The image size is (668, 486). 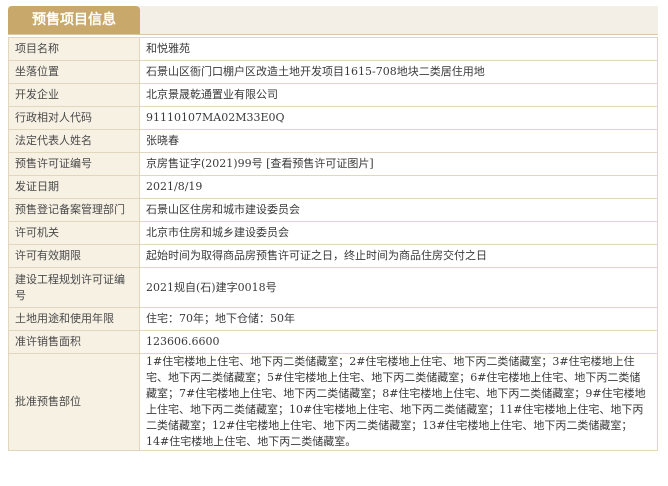 What do you see at coordinates (398, 256) in the screenshot?
I see `row-value-validity: 起始时间为取得商品房预售许可证之日，终止时间为商品住房交付之日` at bounding box center [398, 256].